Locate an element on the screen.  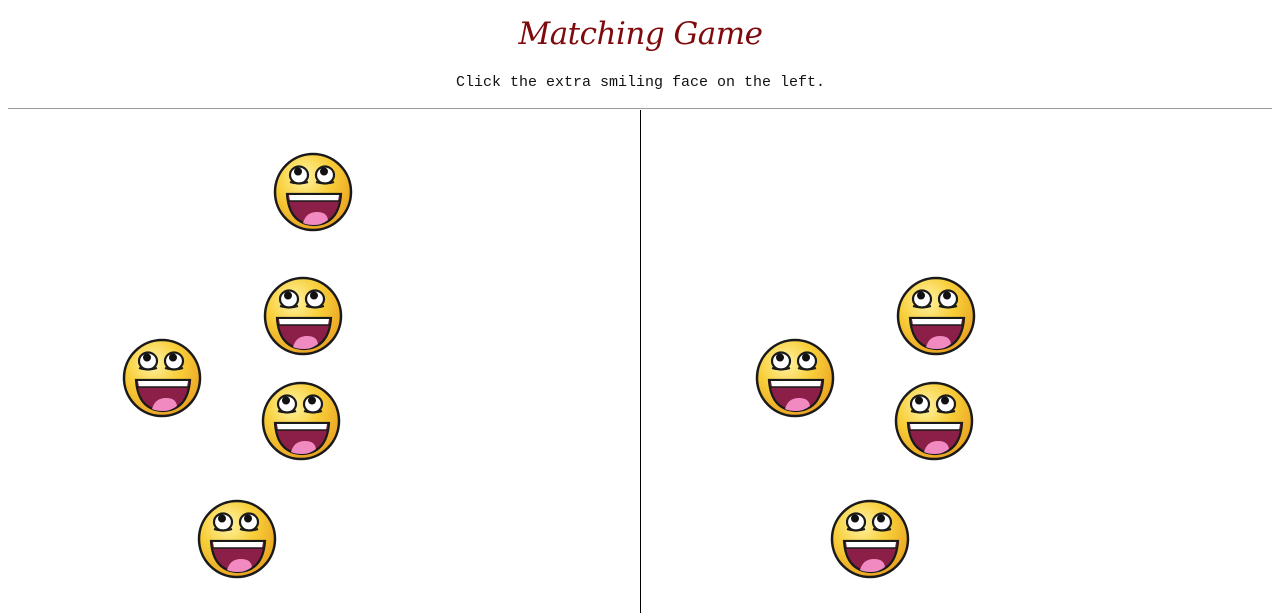
header-divider is located at coordinates (640, 108).